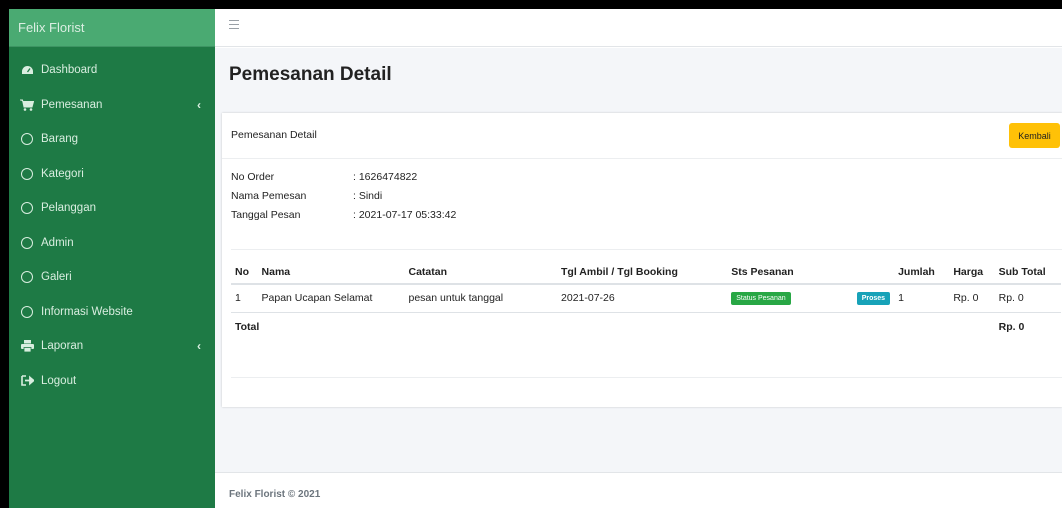 The image size is (1062, 508). What do you see at coordinates (27, 105) in the screenshot?
I see `cart-icon` at bounding box center [27, 105].